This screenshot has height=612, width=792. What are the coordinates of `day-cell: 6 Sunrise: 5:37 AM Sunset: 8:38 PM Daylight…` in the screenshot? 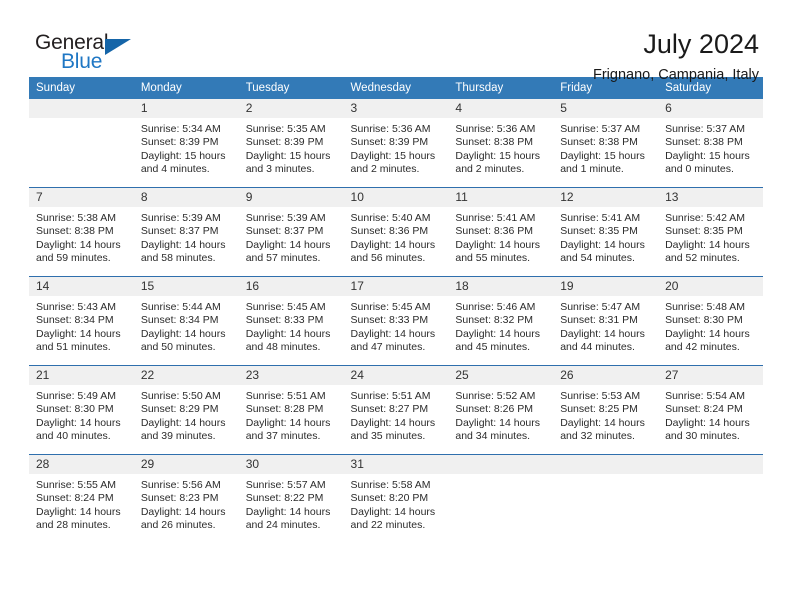 It's located at (710, 143).